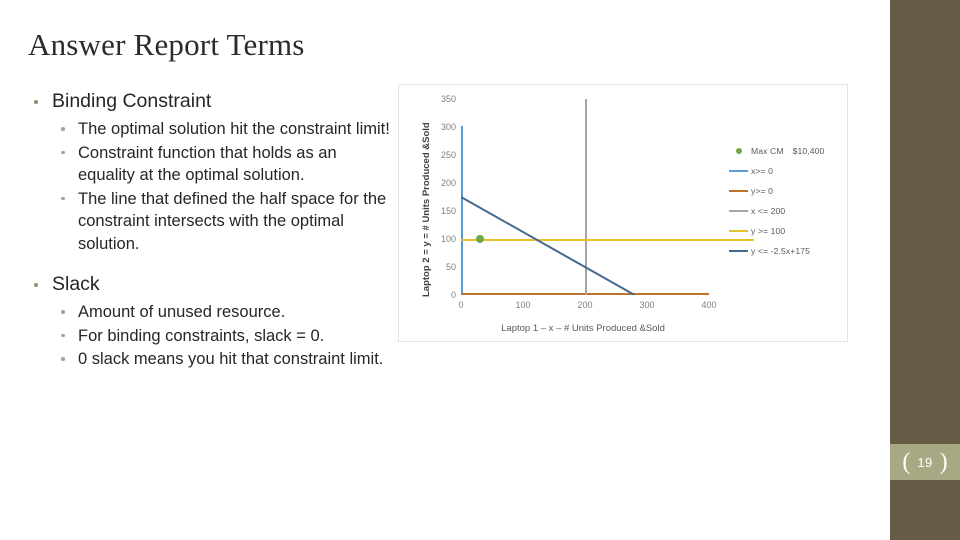 This screenshot has width=960, height=540. Describe the element at coordinates (223, 312) in the screenshot. I see `sub-bullet-item: Amount of unused resource.` at that location.